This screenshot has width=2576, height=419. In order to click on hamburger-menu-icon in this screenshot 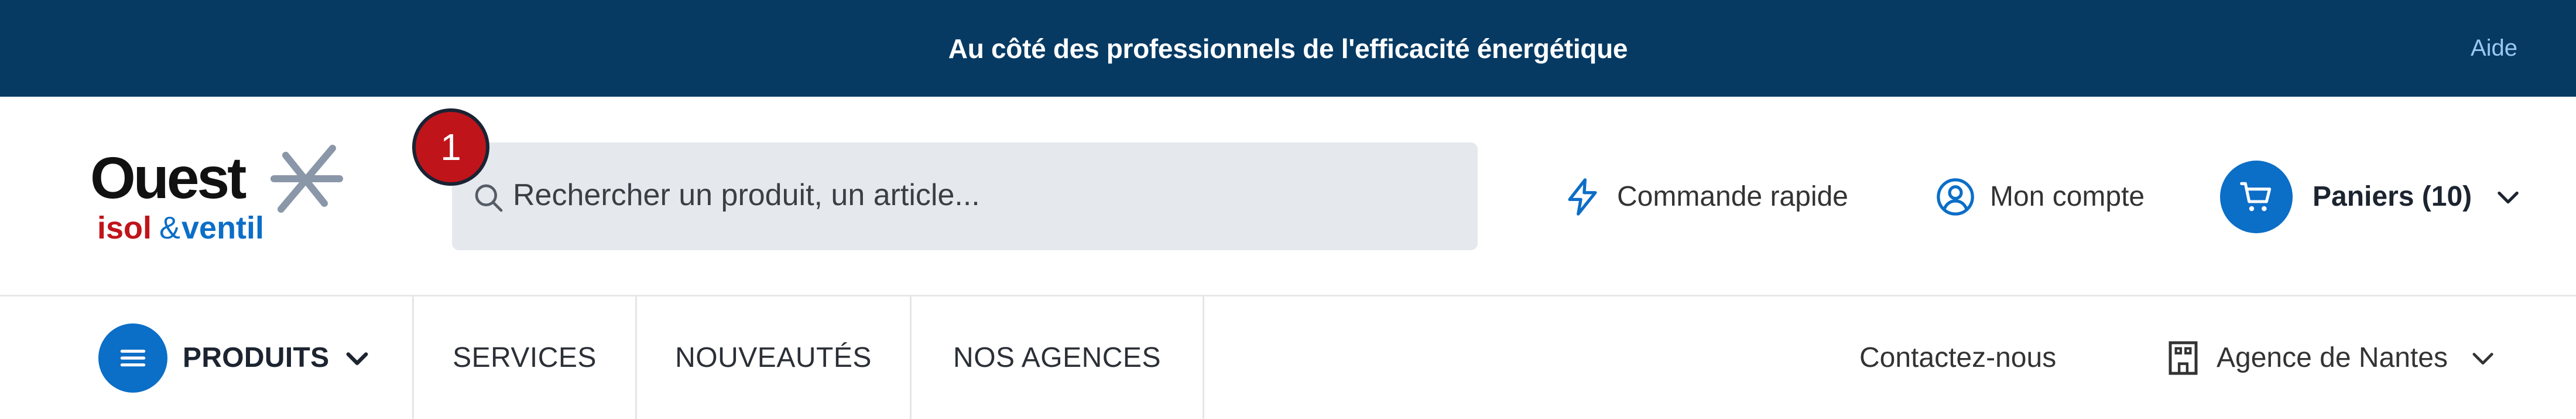, I will do `click(133, 357)`.